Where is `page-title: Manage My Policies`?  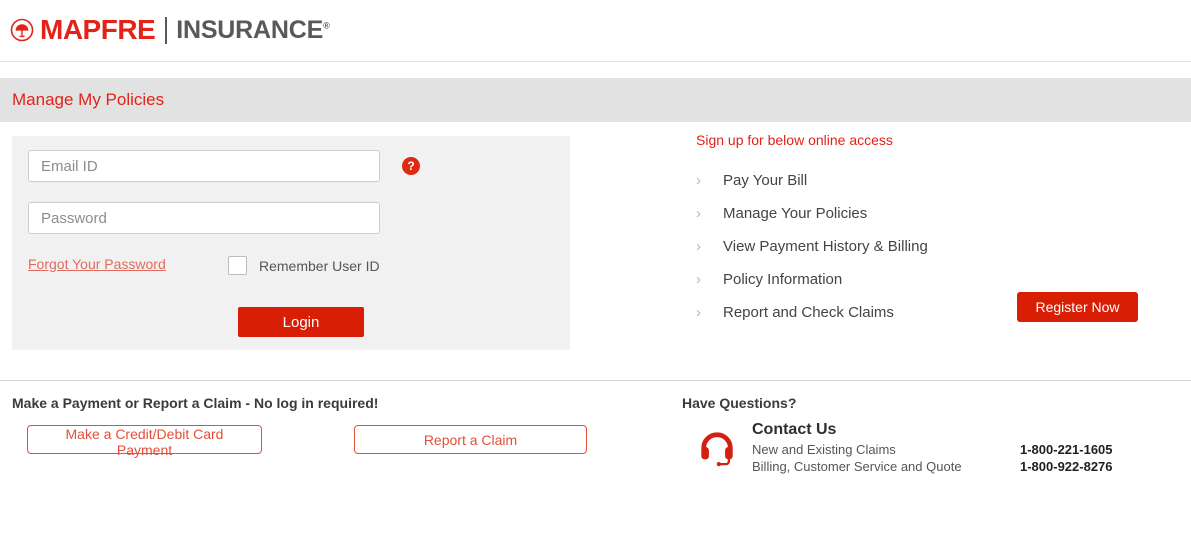
page-title: Manage My Policies is located at coordinates (88, 99).